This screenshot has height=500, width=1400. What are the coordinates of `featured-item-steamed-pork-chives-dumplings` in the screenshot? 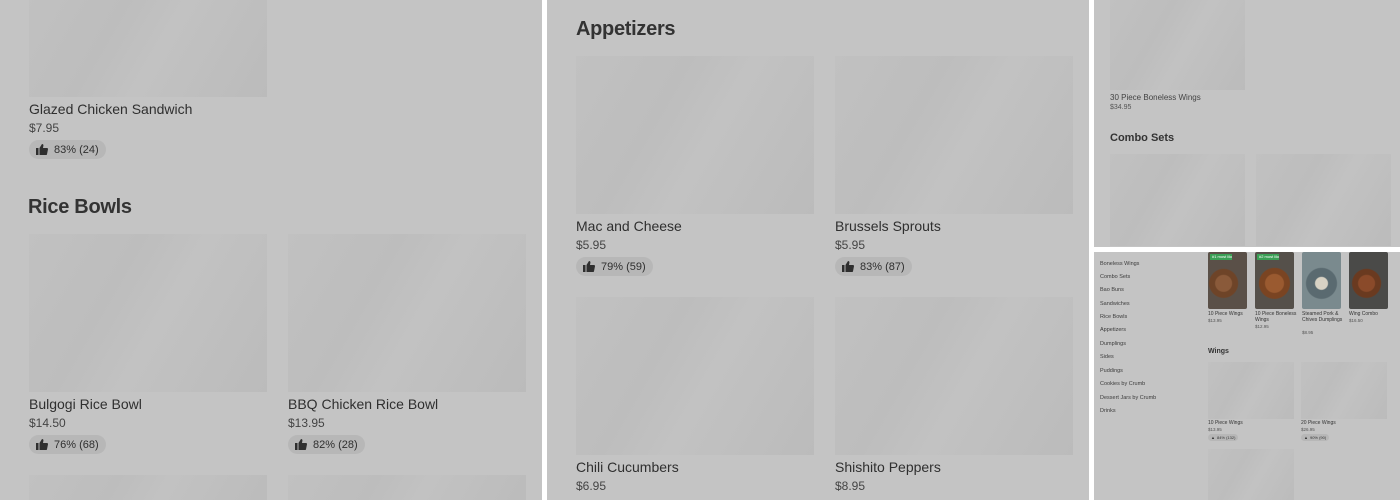 It's located at (1321, 280).